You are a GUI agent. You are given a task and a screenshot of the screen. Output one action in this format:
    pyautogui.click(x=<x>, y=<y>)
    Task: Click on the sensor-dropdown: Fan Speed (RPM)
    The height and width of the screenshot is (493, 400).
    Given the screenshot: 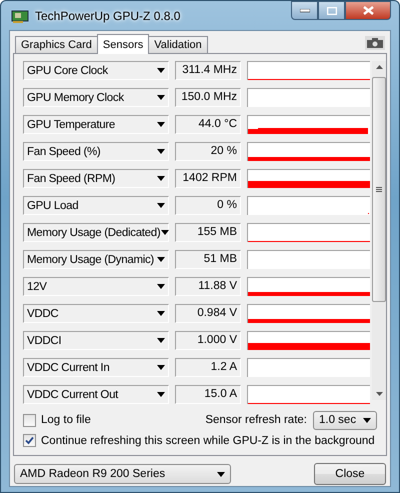 What is the action you would take?
    pyautogui.click(x=96, y=178)
    